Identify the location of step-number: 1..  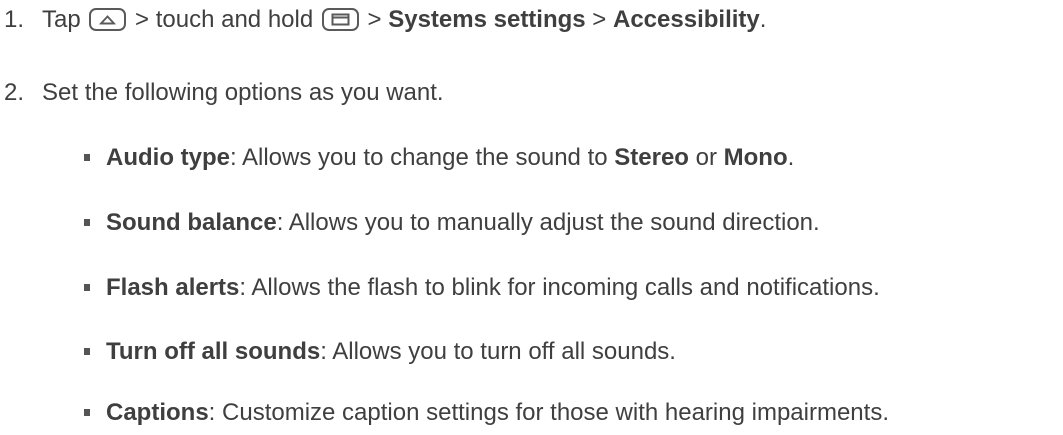
(14, 19).